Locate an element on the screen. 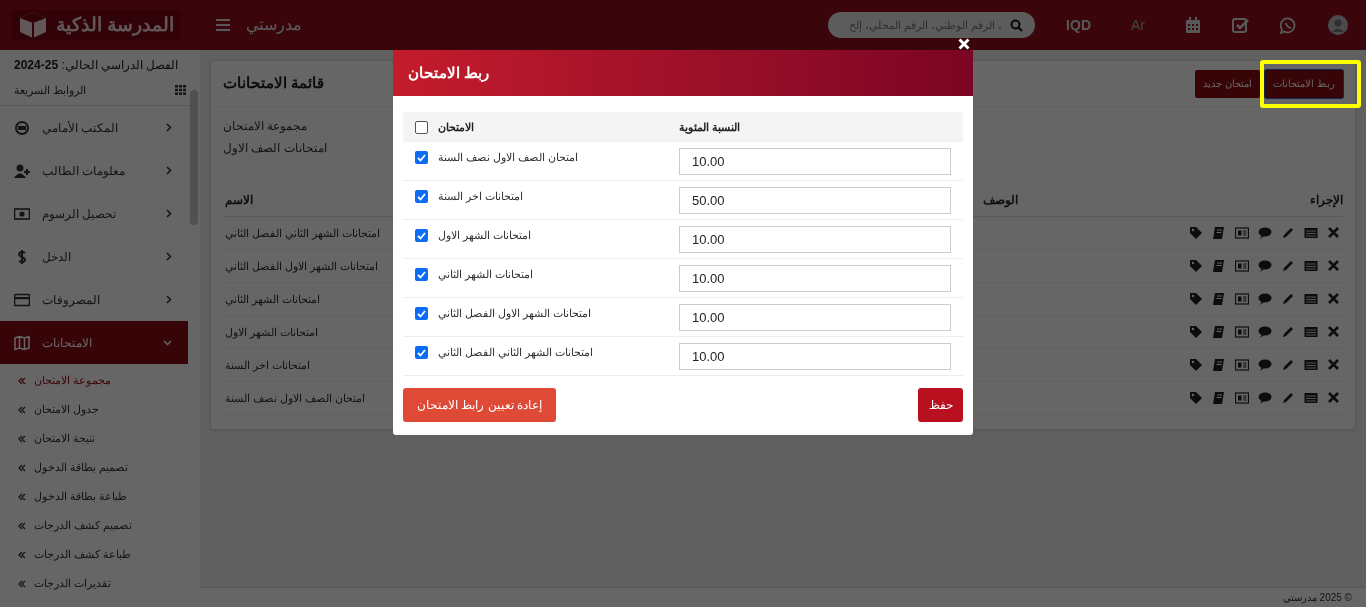  table-cell-text: امتحان الصف الاول نصف السنة is located at coordinates (295, 398).